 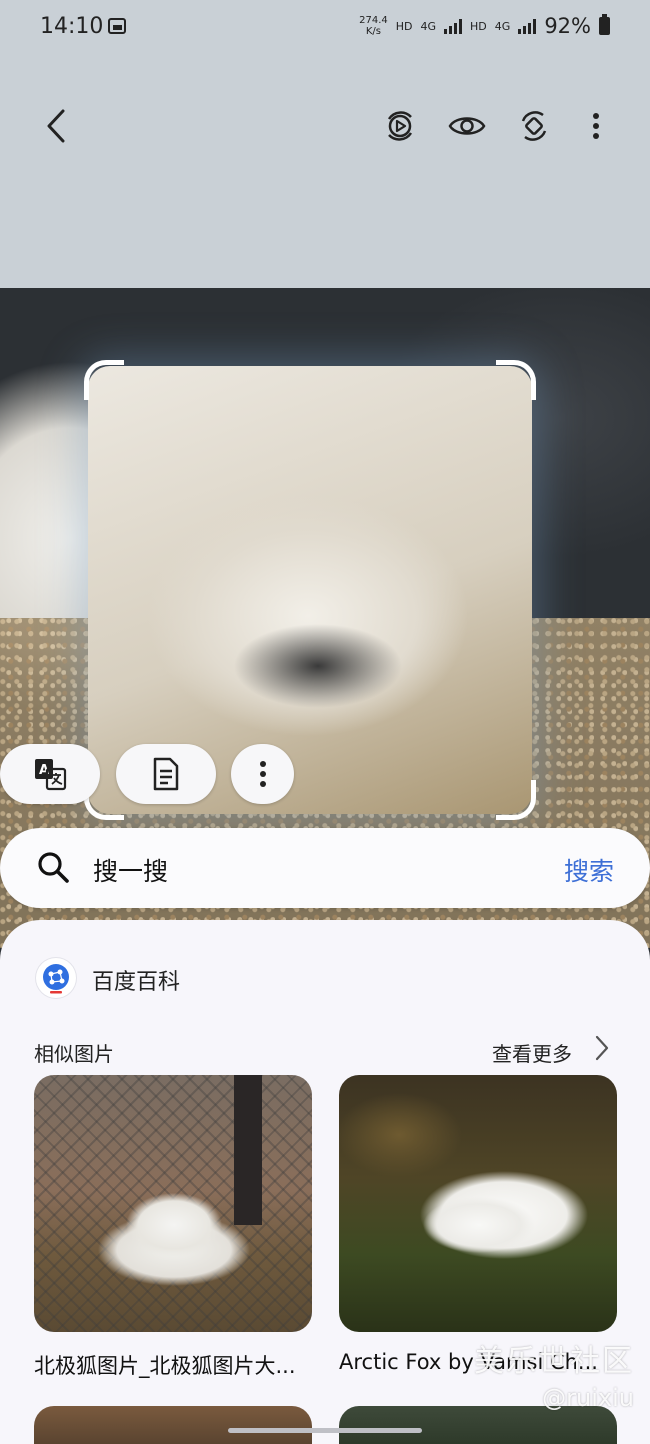 I want to click on battery-percent: 92%, so click(x=567, y=26).